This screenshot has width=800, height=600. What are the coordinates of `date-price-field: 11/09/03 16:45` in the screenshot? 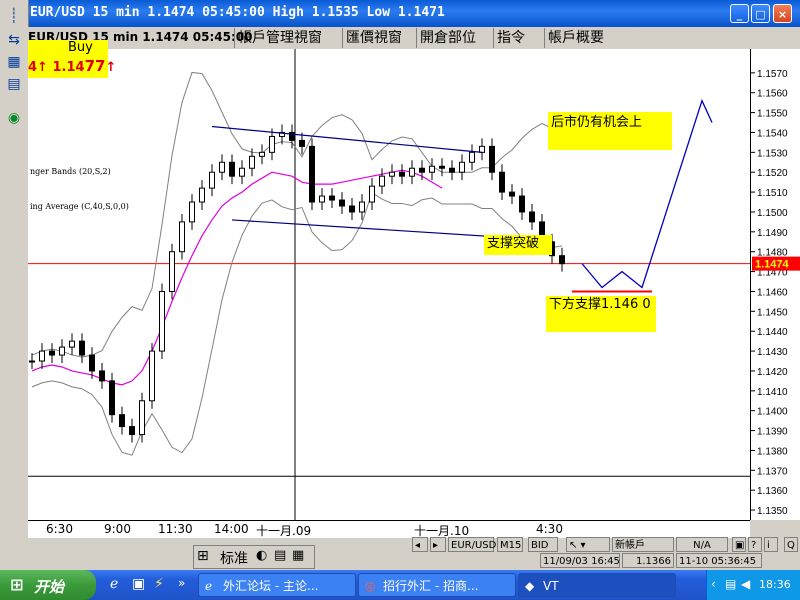 It's located at (580, 560).